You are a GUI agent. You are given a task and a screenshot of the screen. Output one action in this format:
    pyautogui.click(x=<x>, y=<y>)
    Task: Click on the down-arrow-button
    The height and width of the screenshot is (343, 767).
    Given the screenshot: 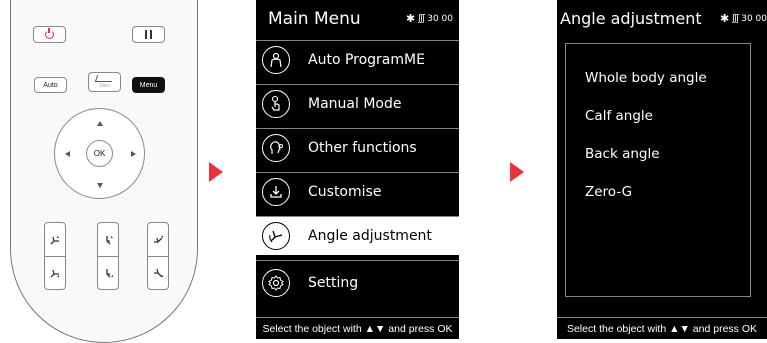 What is the action you would take?
    pyautogui.click(x=100, y=185)
    